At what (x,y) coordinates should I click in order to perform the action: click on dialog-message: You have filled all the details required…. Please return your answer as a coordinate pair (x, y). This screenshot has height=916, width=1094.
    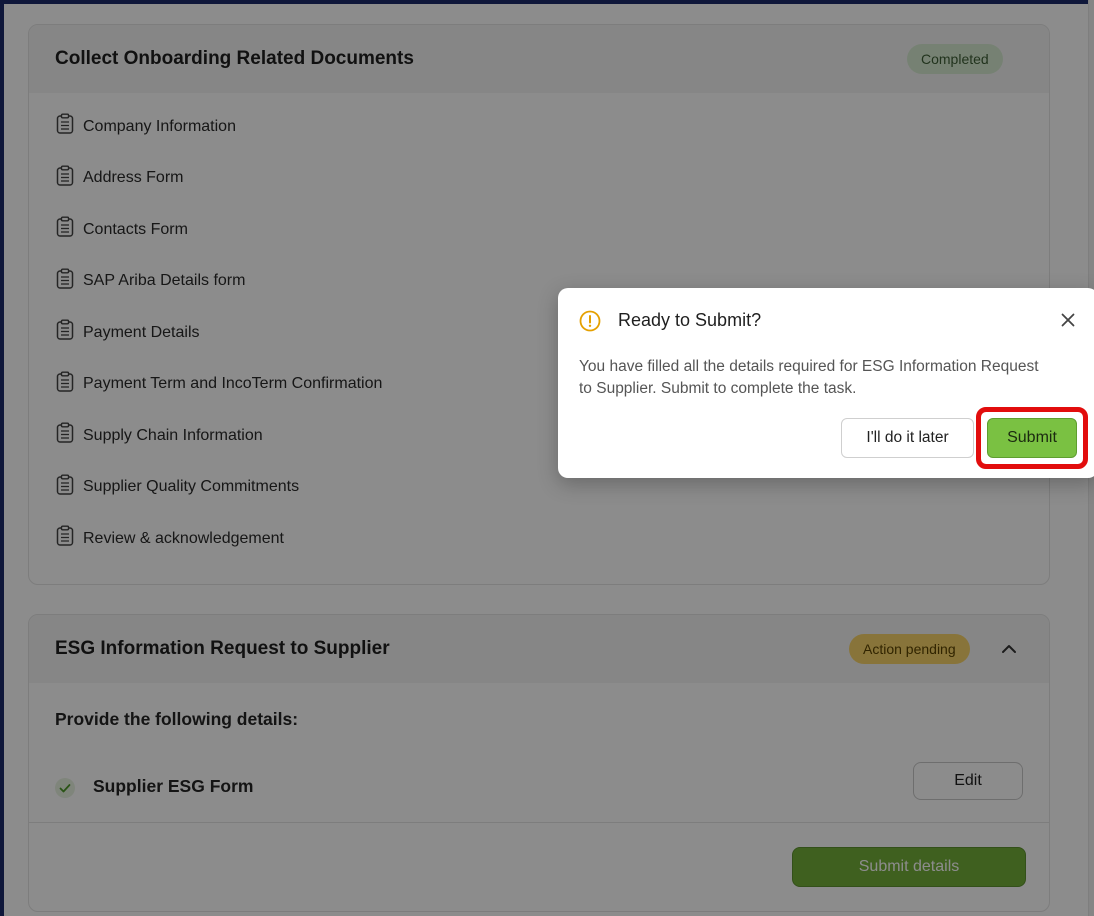
    Looking at the image, I should click on (809, 377).